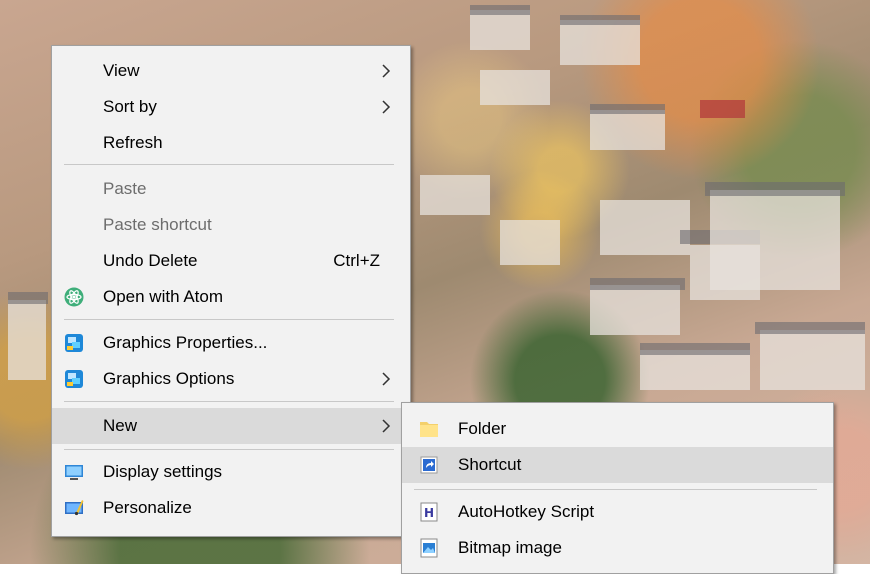 This screenshot has height=574, width=870. I want to click on shortcut-icon, so click(429, 465).